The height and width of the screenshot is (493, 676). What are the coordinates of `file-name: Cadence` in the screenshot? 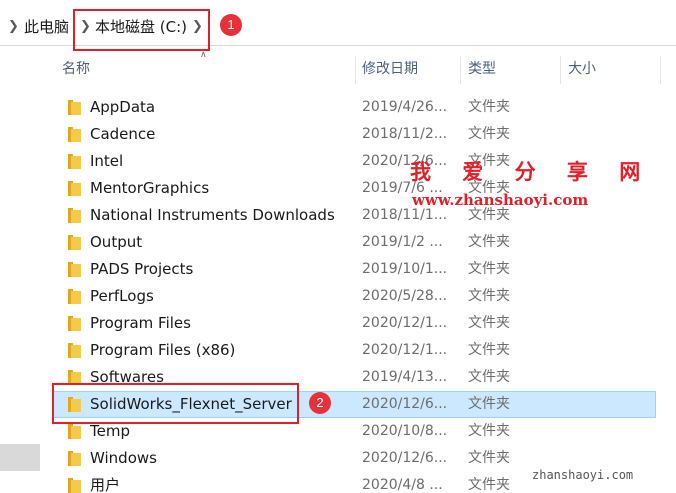 It's located at (123, 134).